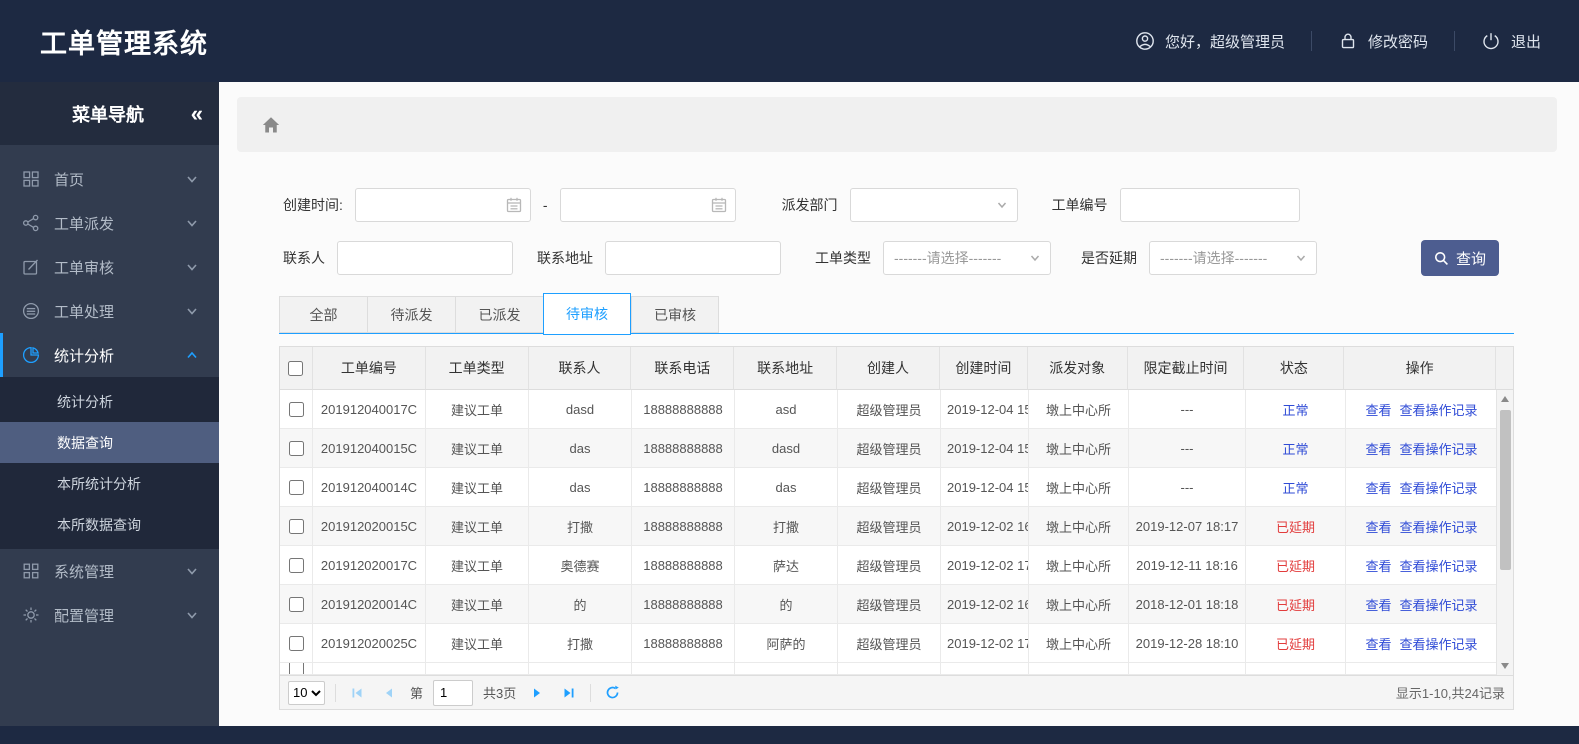 Image resolution: width=1579 pixels, height=744 pixels. I want to click on home-icon, so click(271, 125).